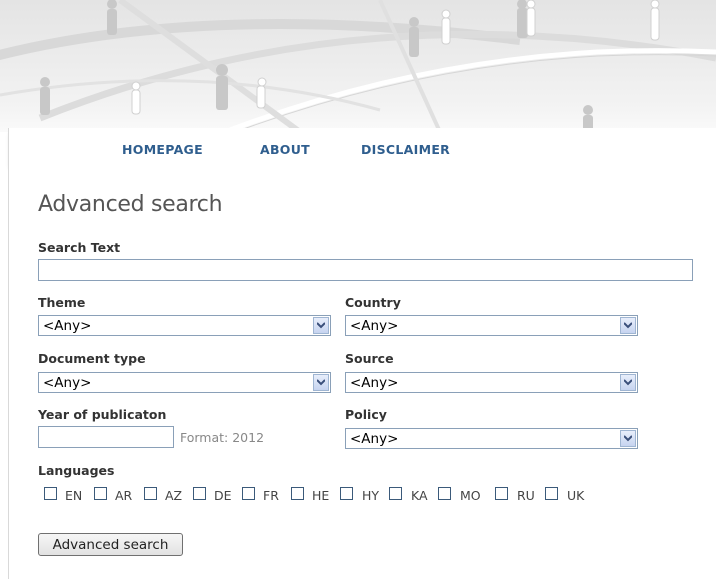  I want to click on language-label-hy: HY, so click(371, 495).